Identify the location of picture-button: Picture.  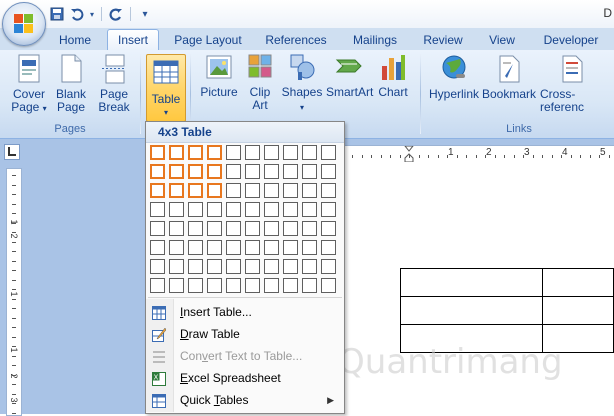
(219, 75).